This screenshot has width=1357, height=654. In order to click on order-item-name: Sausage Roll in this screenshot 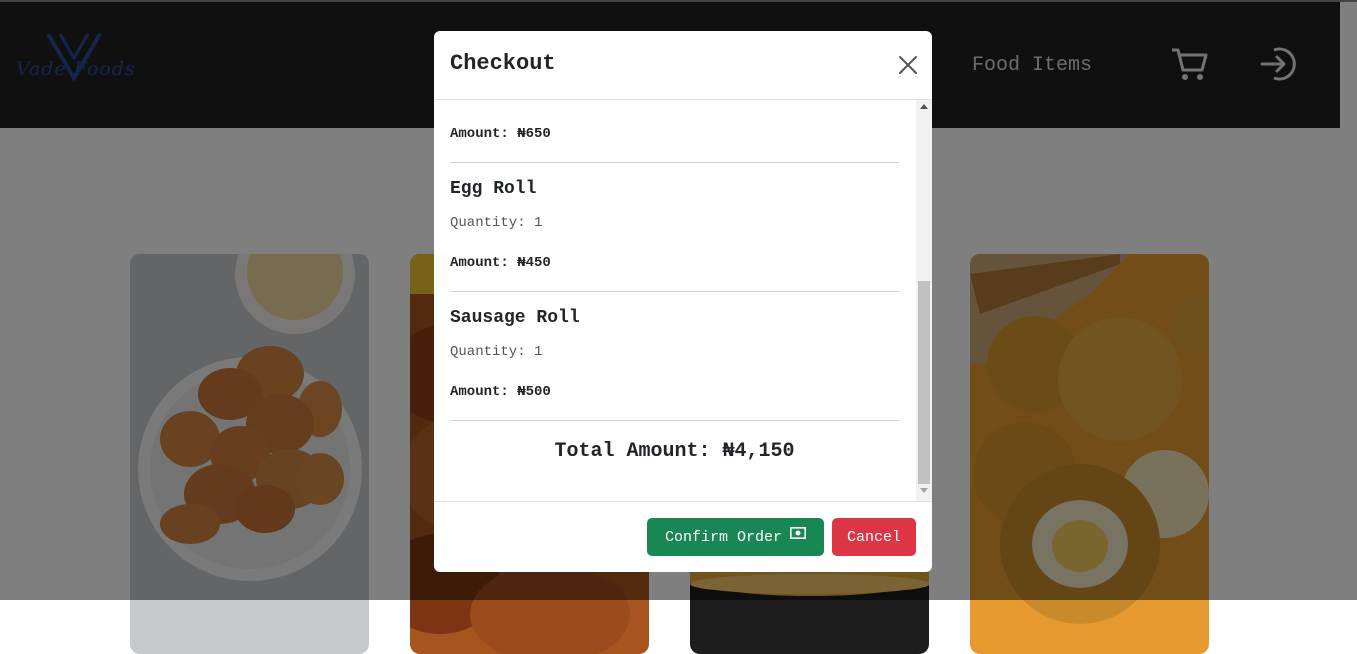, I will do `click(515, 318)`.